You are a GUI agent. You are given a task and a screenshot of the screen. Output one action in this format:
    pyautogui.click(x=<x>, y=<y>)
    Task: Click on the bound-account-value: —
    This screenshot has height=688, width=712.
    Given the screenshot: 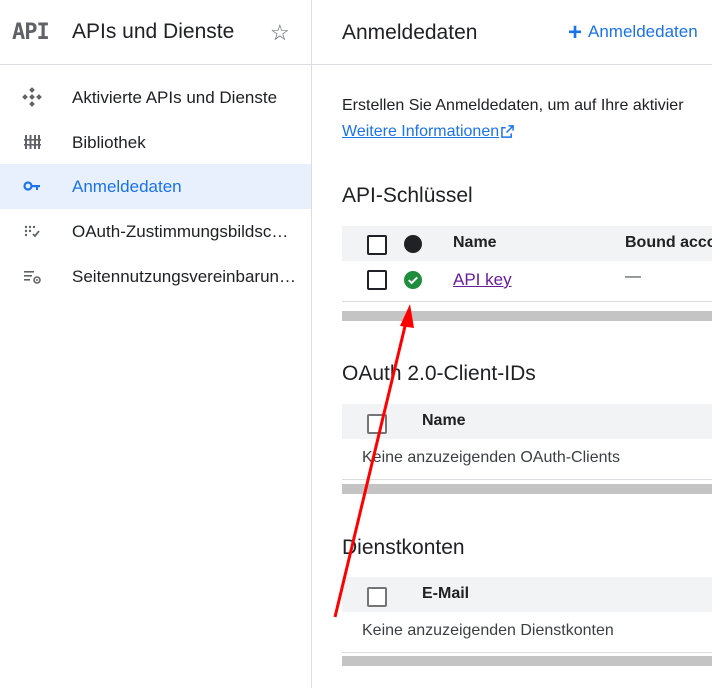 What is the action you would take?
    pyautogui.click(x=633, y=276)
    